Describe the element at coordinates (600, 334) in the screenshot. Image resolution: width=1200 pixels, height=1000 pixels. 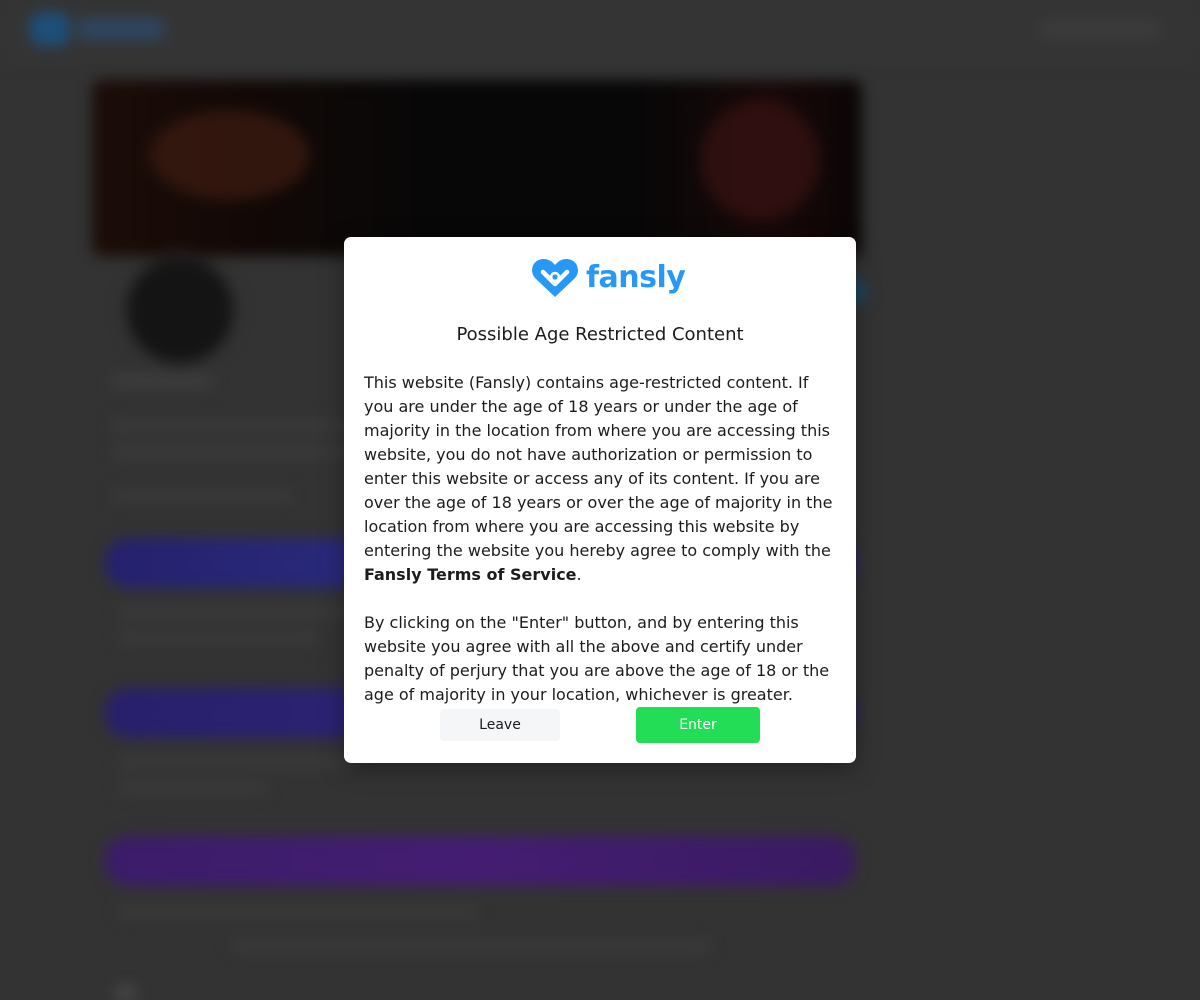
I see `modal-title: Possible Age Restricted Content` at that location.